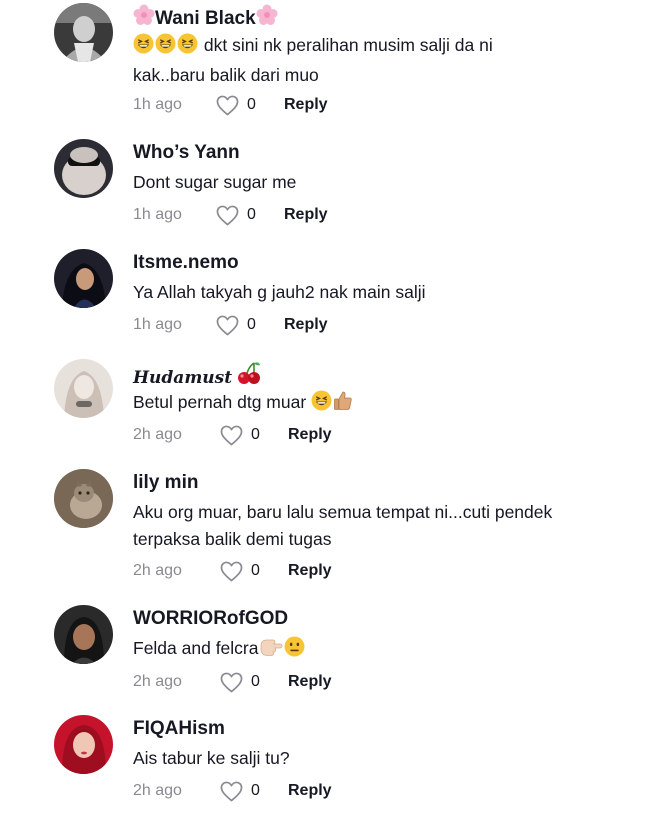  I want to click on username-text: Who’s Yann, so click(186, 152).